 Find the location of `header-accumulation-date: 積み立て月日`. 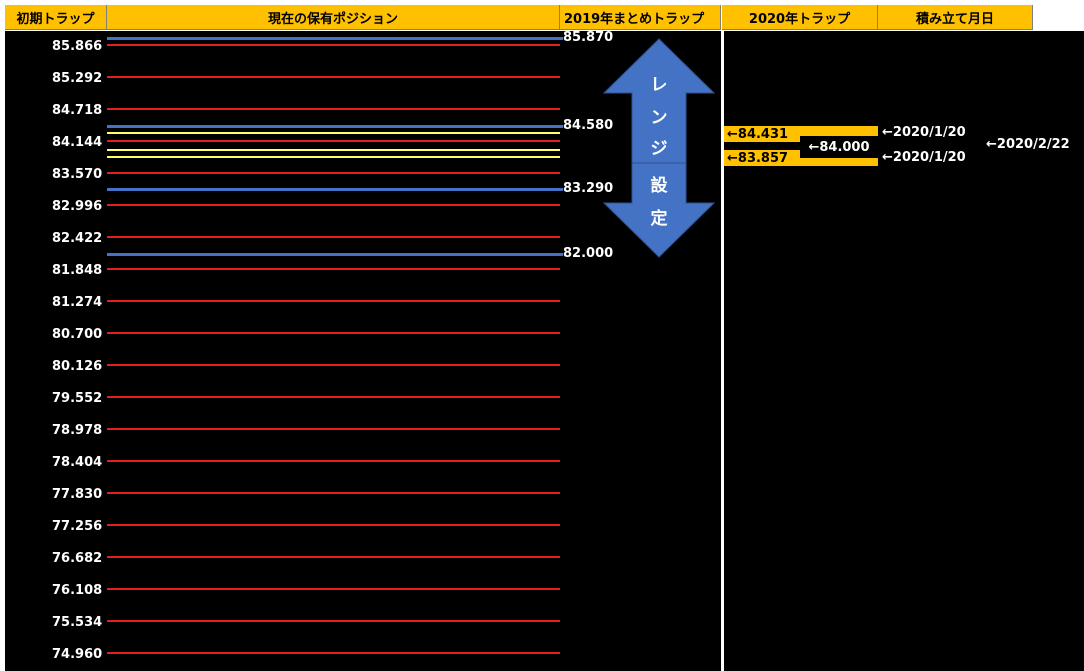

header-accumulation-date: 積み立て月日 is located at coordinates (955, 17).